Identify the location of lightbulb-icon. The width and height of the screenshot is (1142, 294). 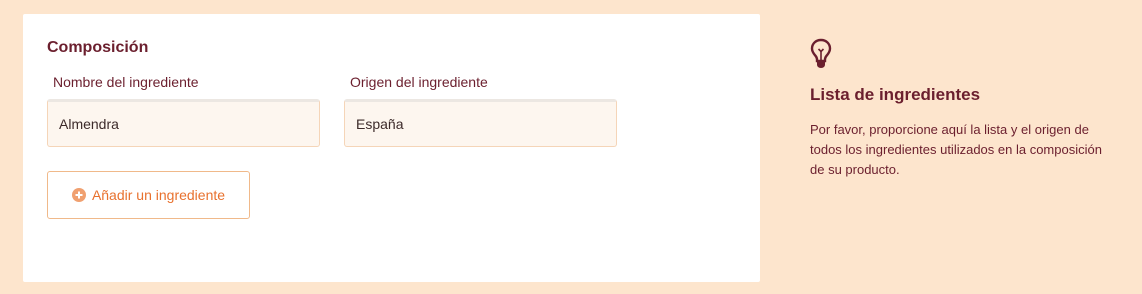
(821, 54).